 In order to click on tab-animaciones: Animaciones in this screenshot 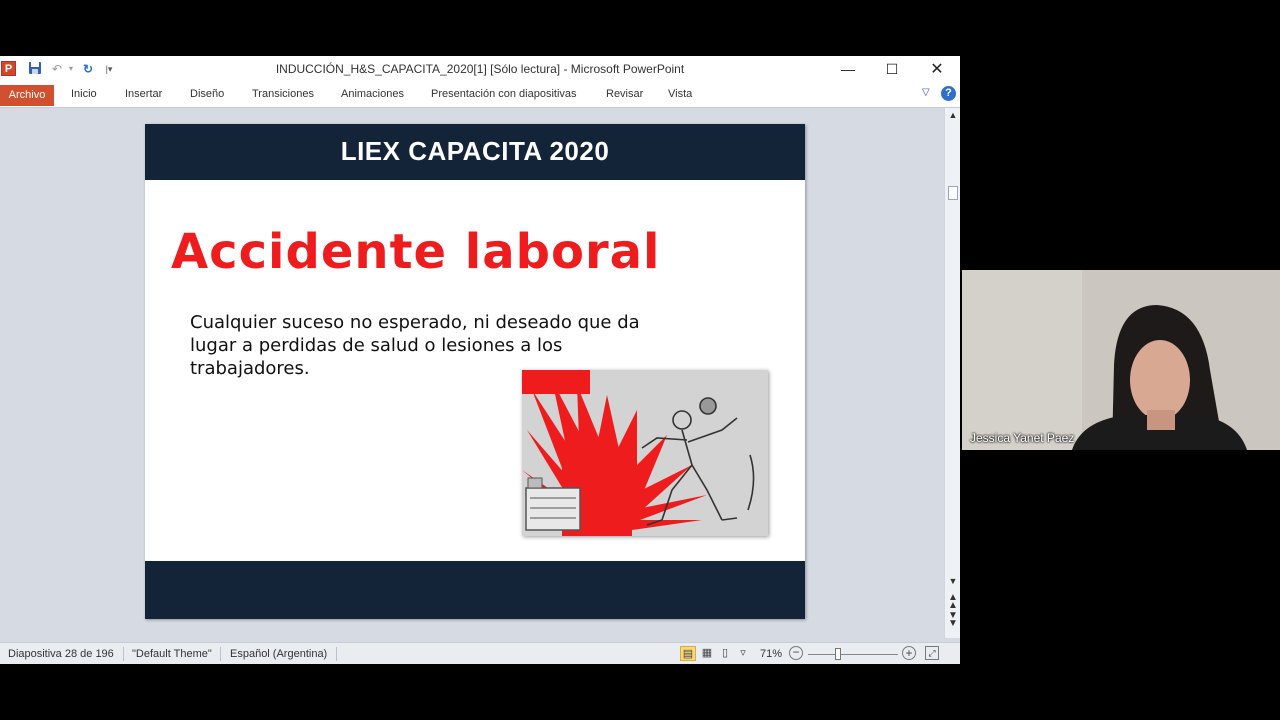, I will do `click(372, 94)`.